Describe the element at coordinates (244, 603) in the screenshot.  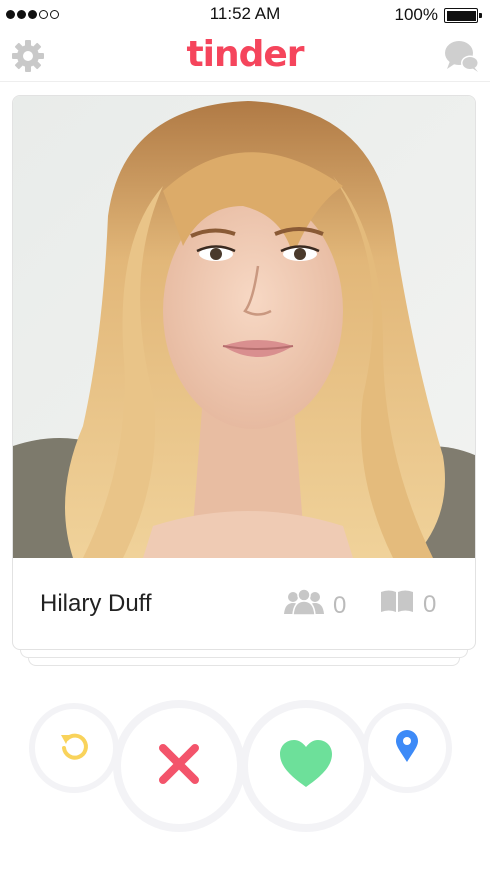
I see `profile-info: Hilary Duff 0 0` at that location.